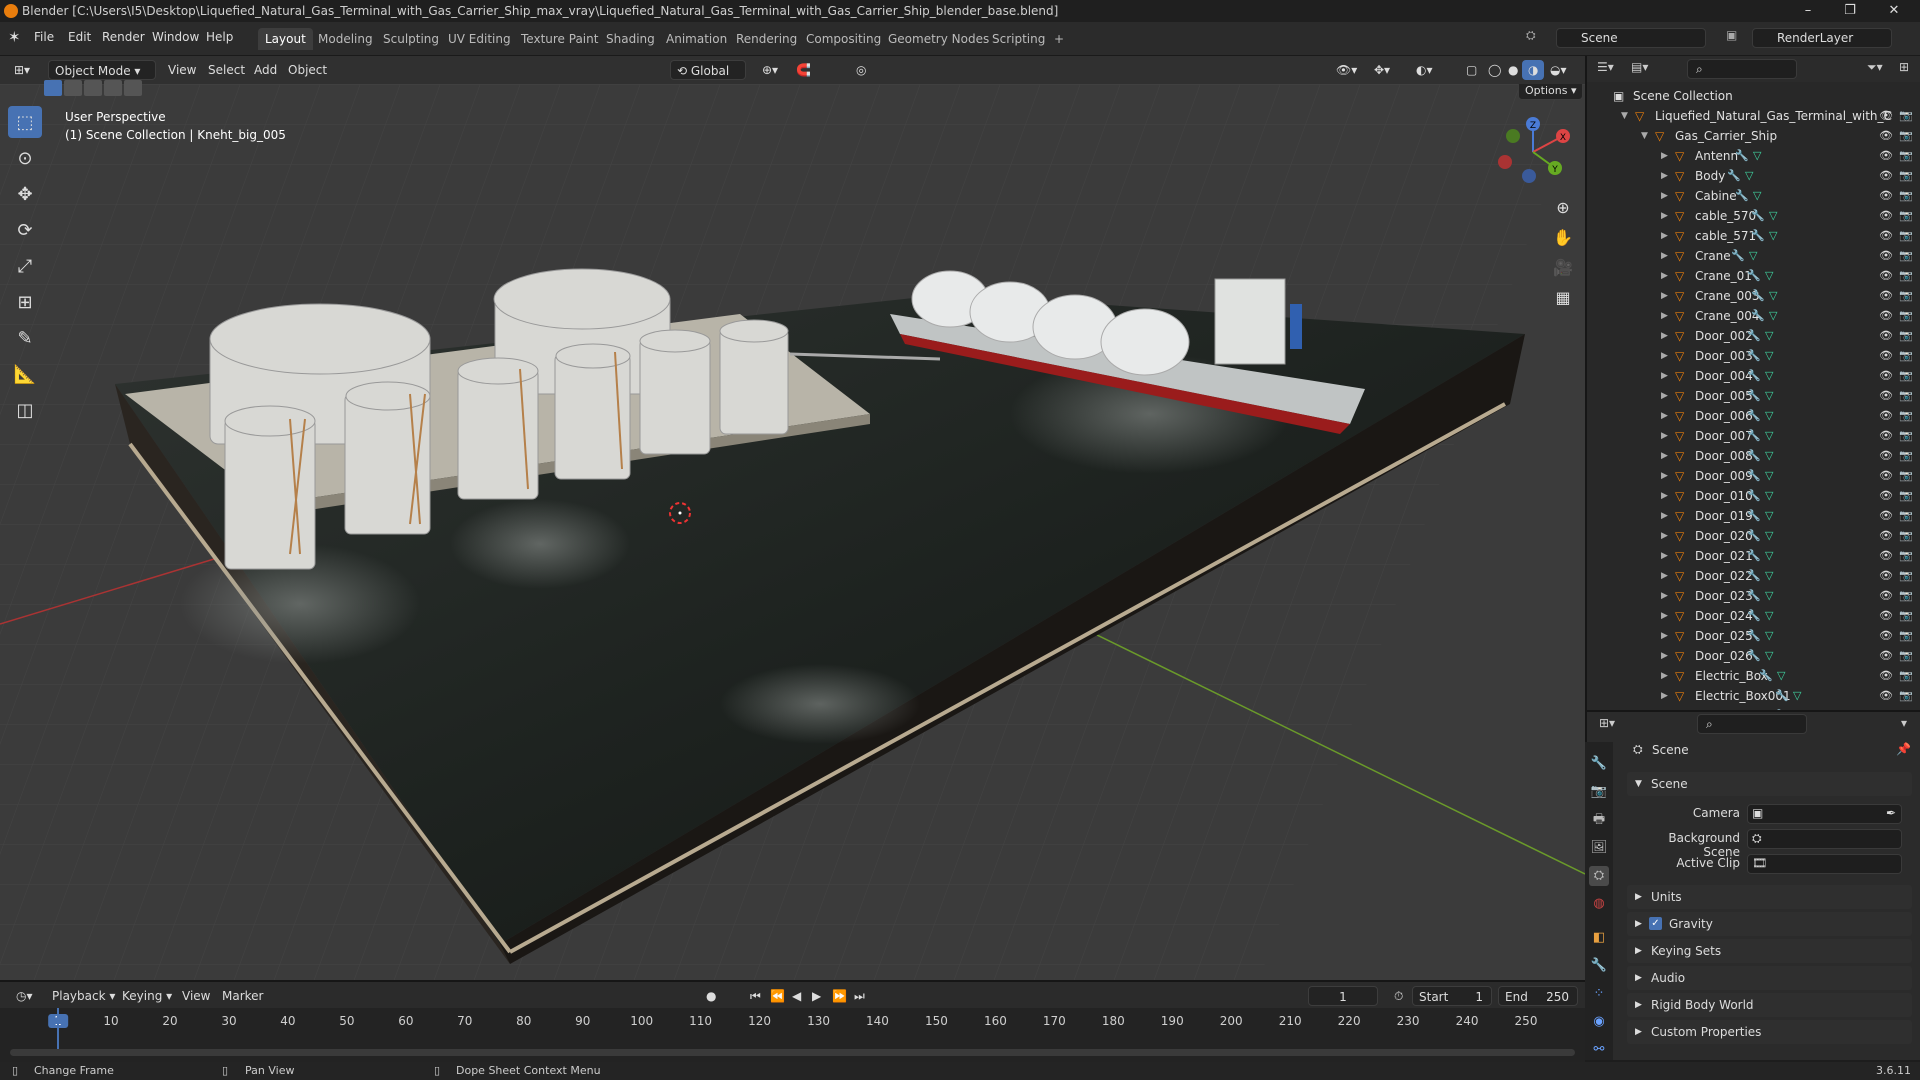  Describe the element at coordinates (1631, 38) in the screenshot. I see `scene-field: Scene` at that location.